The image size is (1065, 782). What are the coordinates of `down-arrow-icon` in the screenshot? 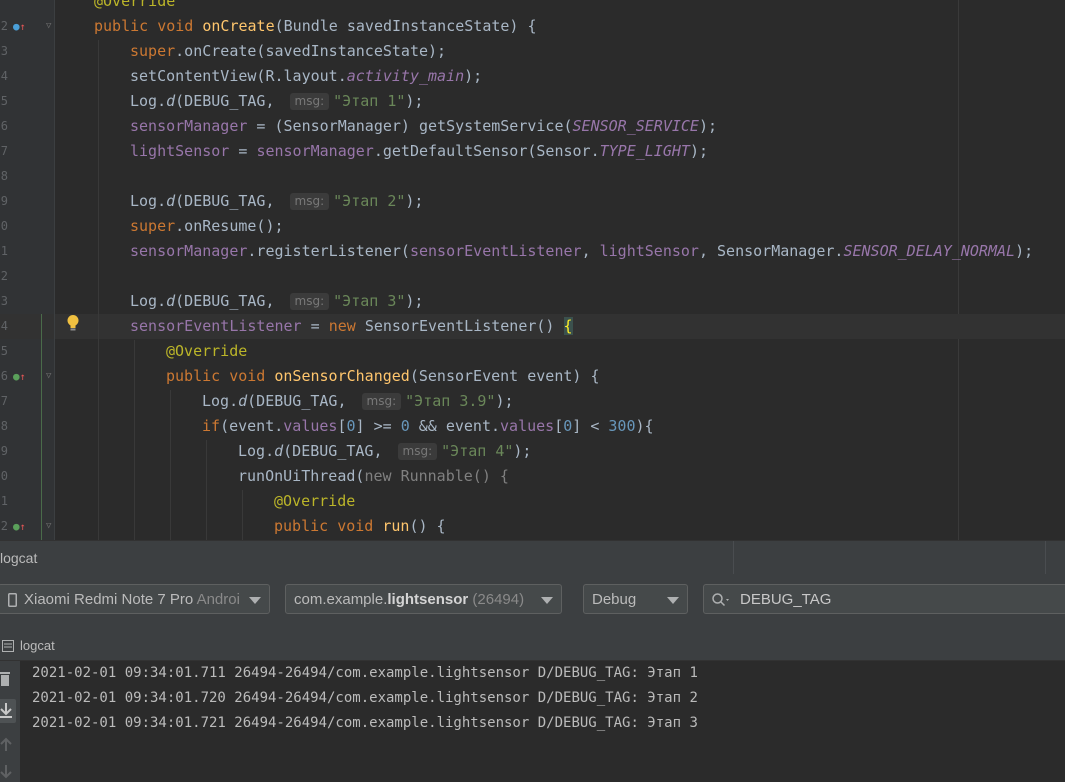 It's located at (6, 772).